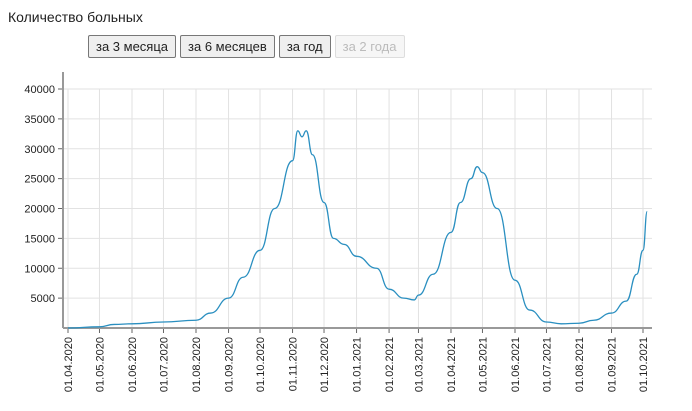  Describe the element at coordinates (39, 239) in the screenshot. I see `y-tick-label: 15000` at that location.